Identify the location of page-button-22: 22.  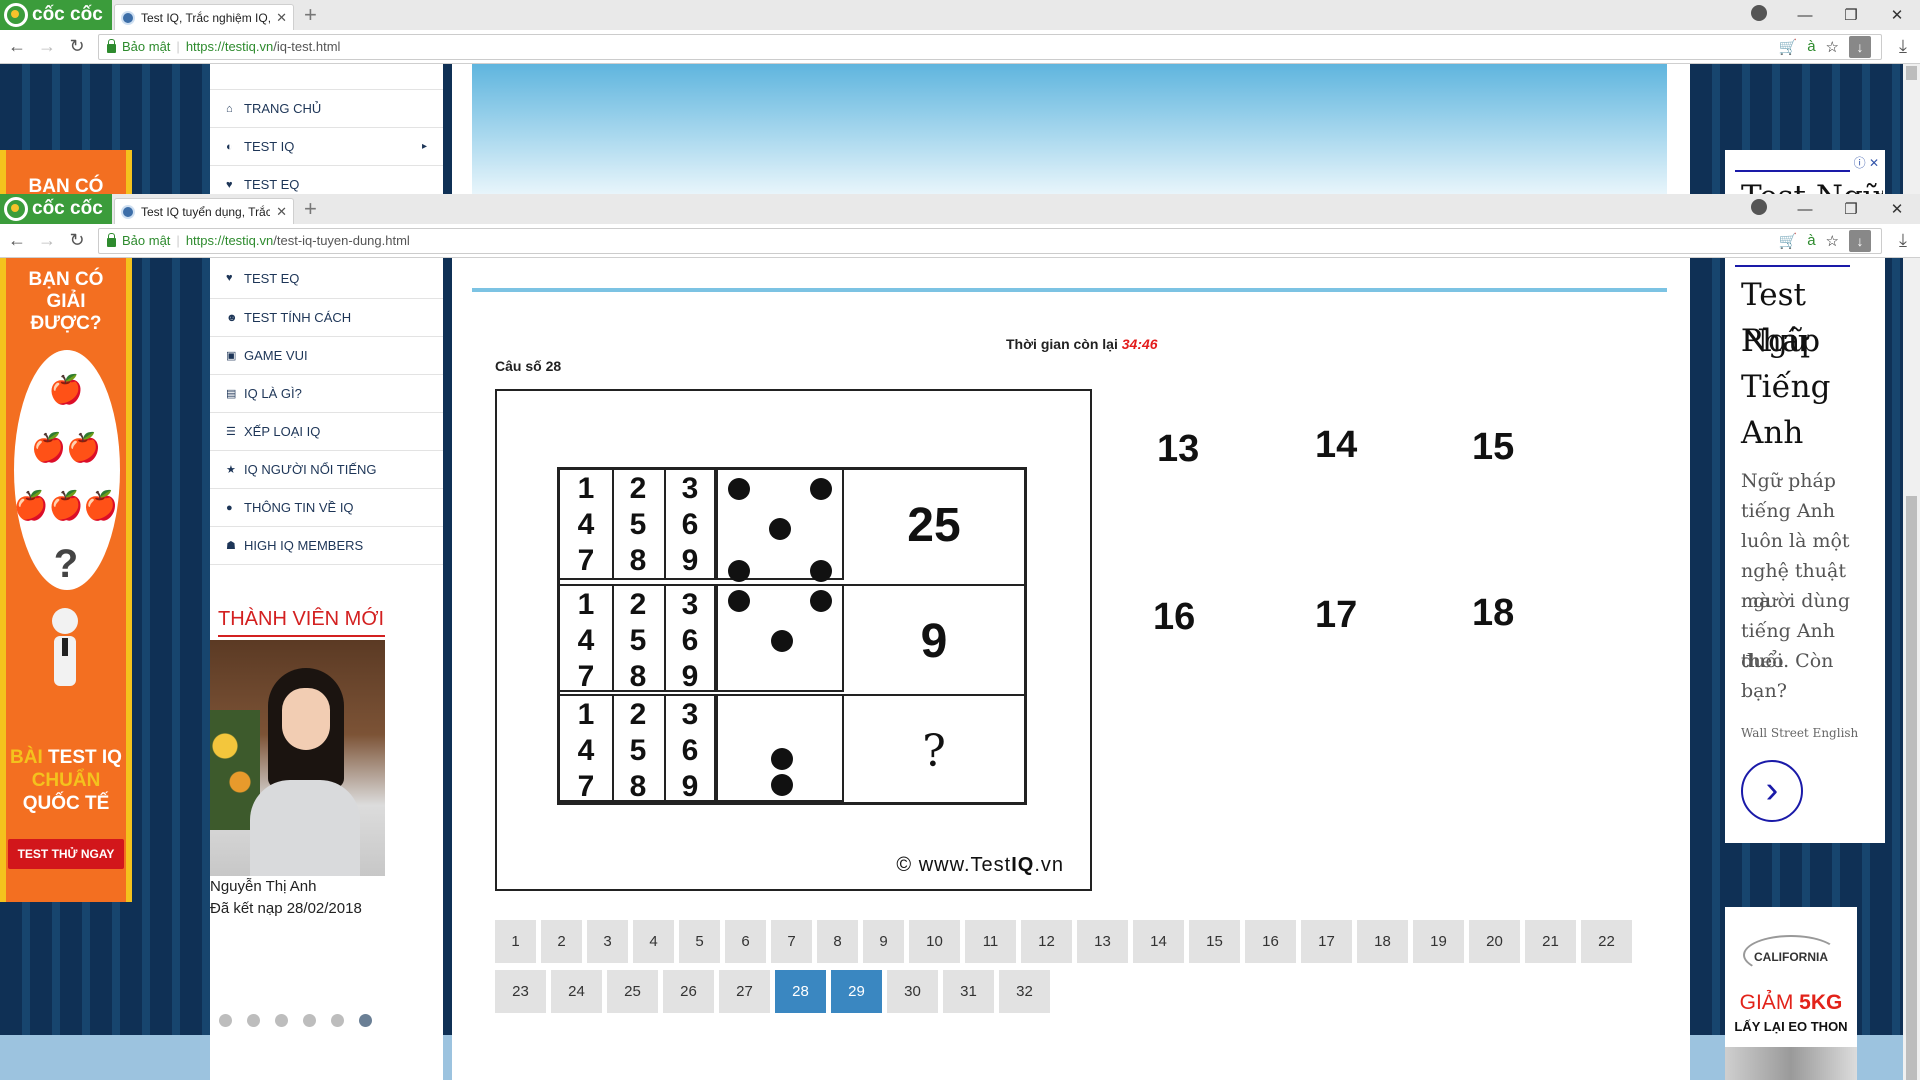
(1606, 941).